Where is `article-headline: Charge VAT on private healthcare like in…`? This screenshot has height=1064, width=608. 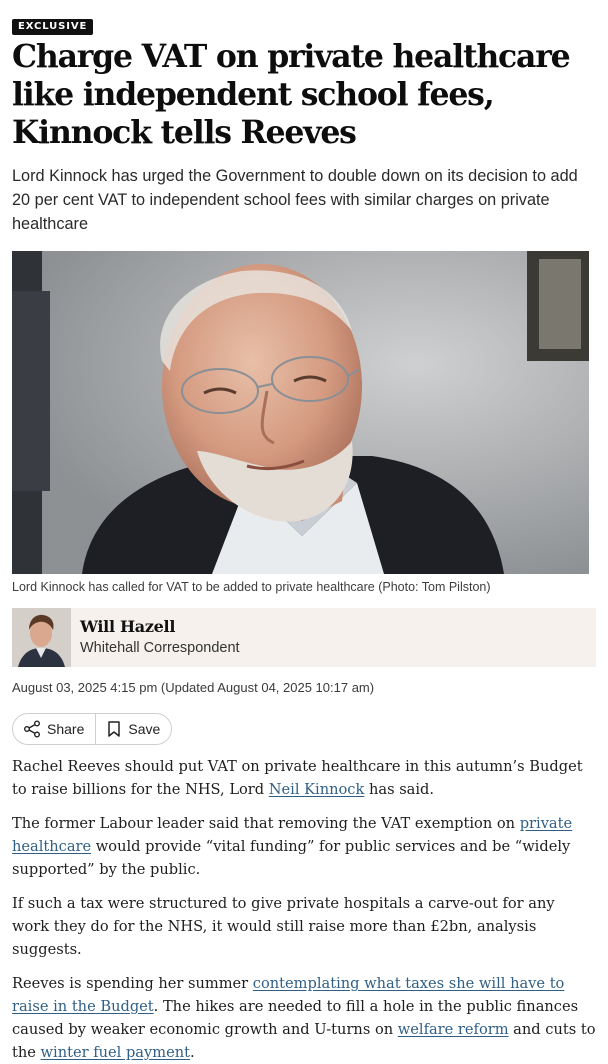 article-headline: Charge VAT on private healthcare like in… is located at coordinates (291, 94).